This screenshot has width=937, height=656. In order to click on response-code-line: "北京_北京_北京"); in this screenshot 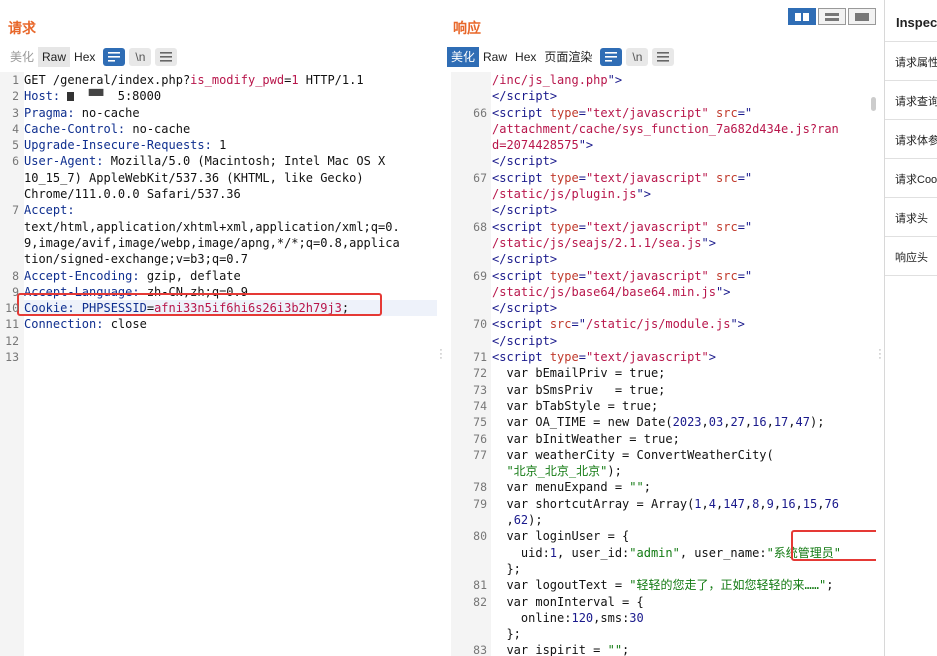, I will do `click(666, 471)`.